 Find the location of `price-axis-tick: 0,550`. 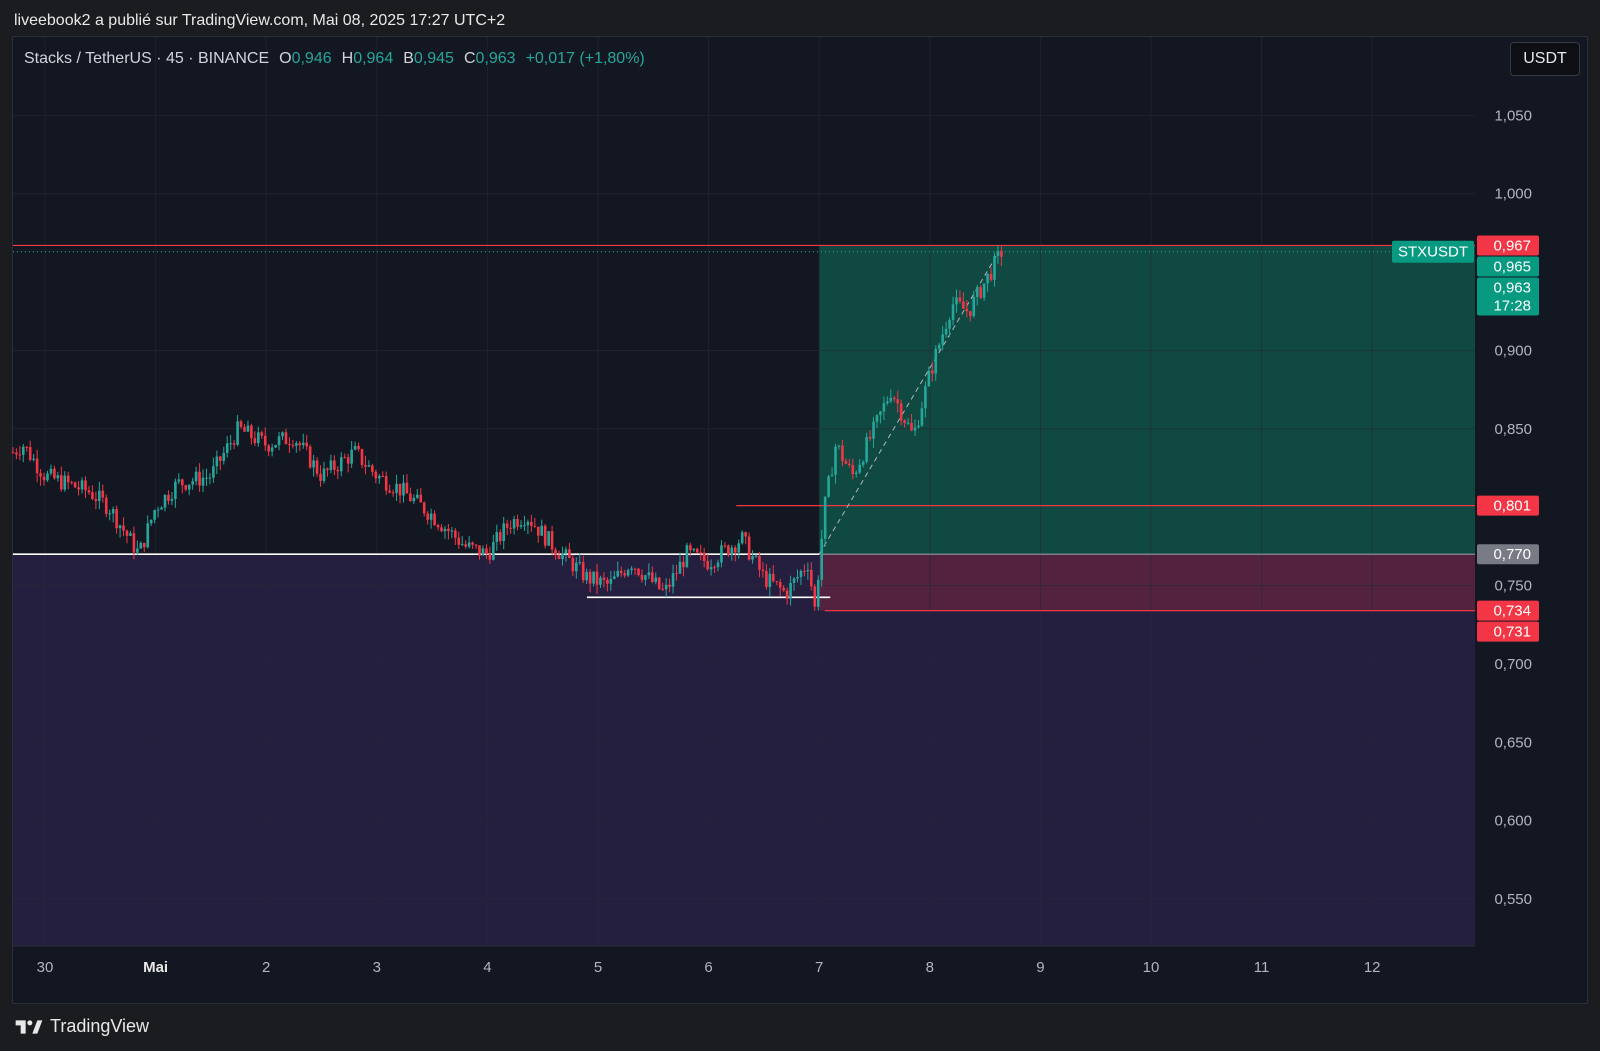

price-axis-tick: 0,550 is located at coordinates (1513, 899).